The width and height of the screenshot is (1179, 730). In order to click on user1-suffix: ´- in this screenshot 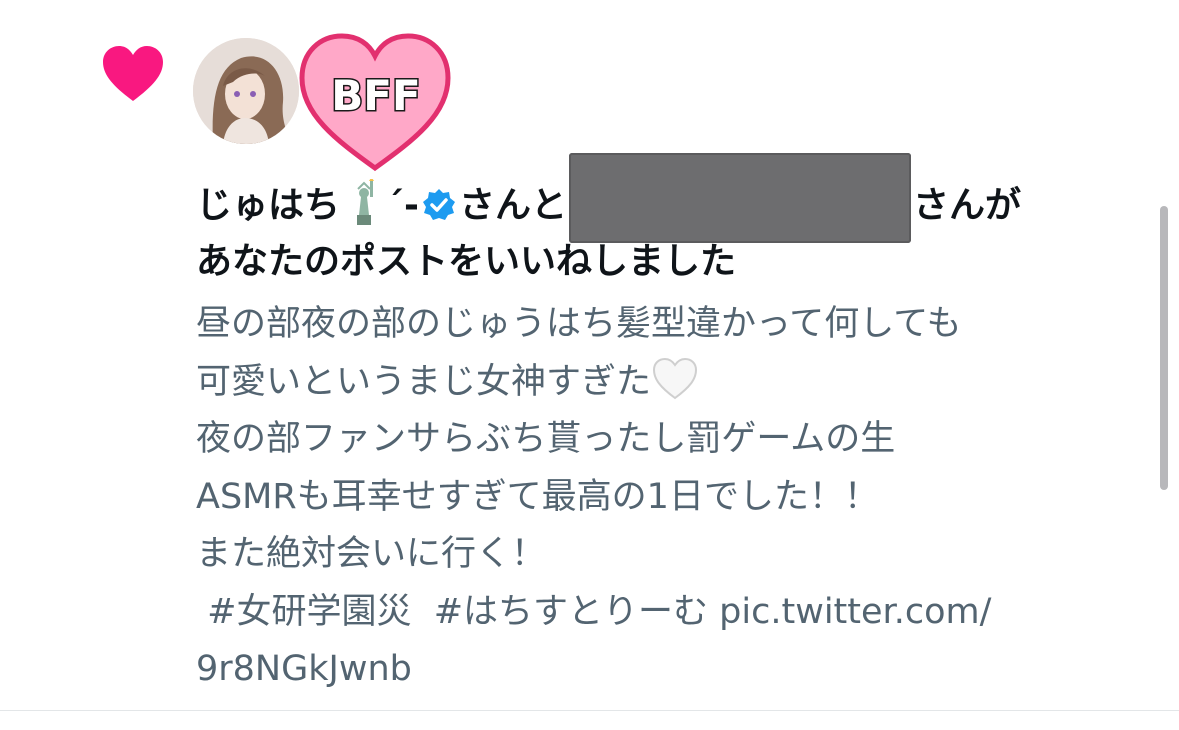, I will do `click(402, 205)`.